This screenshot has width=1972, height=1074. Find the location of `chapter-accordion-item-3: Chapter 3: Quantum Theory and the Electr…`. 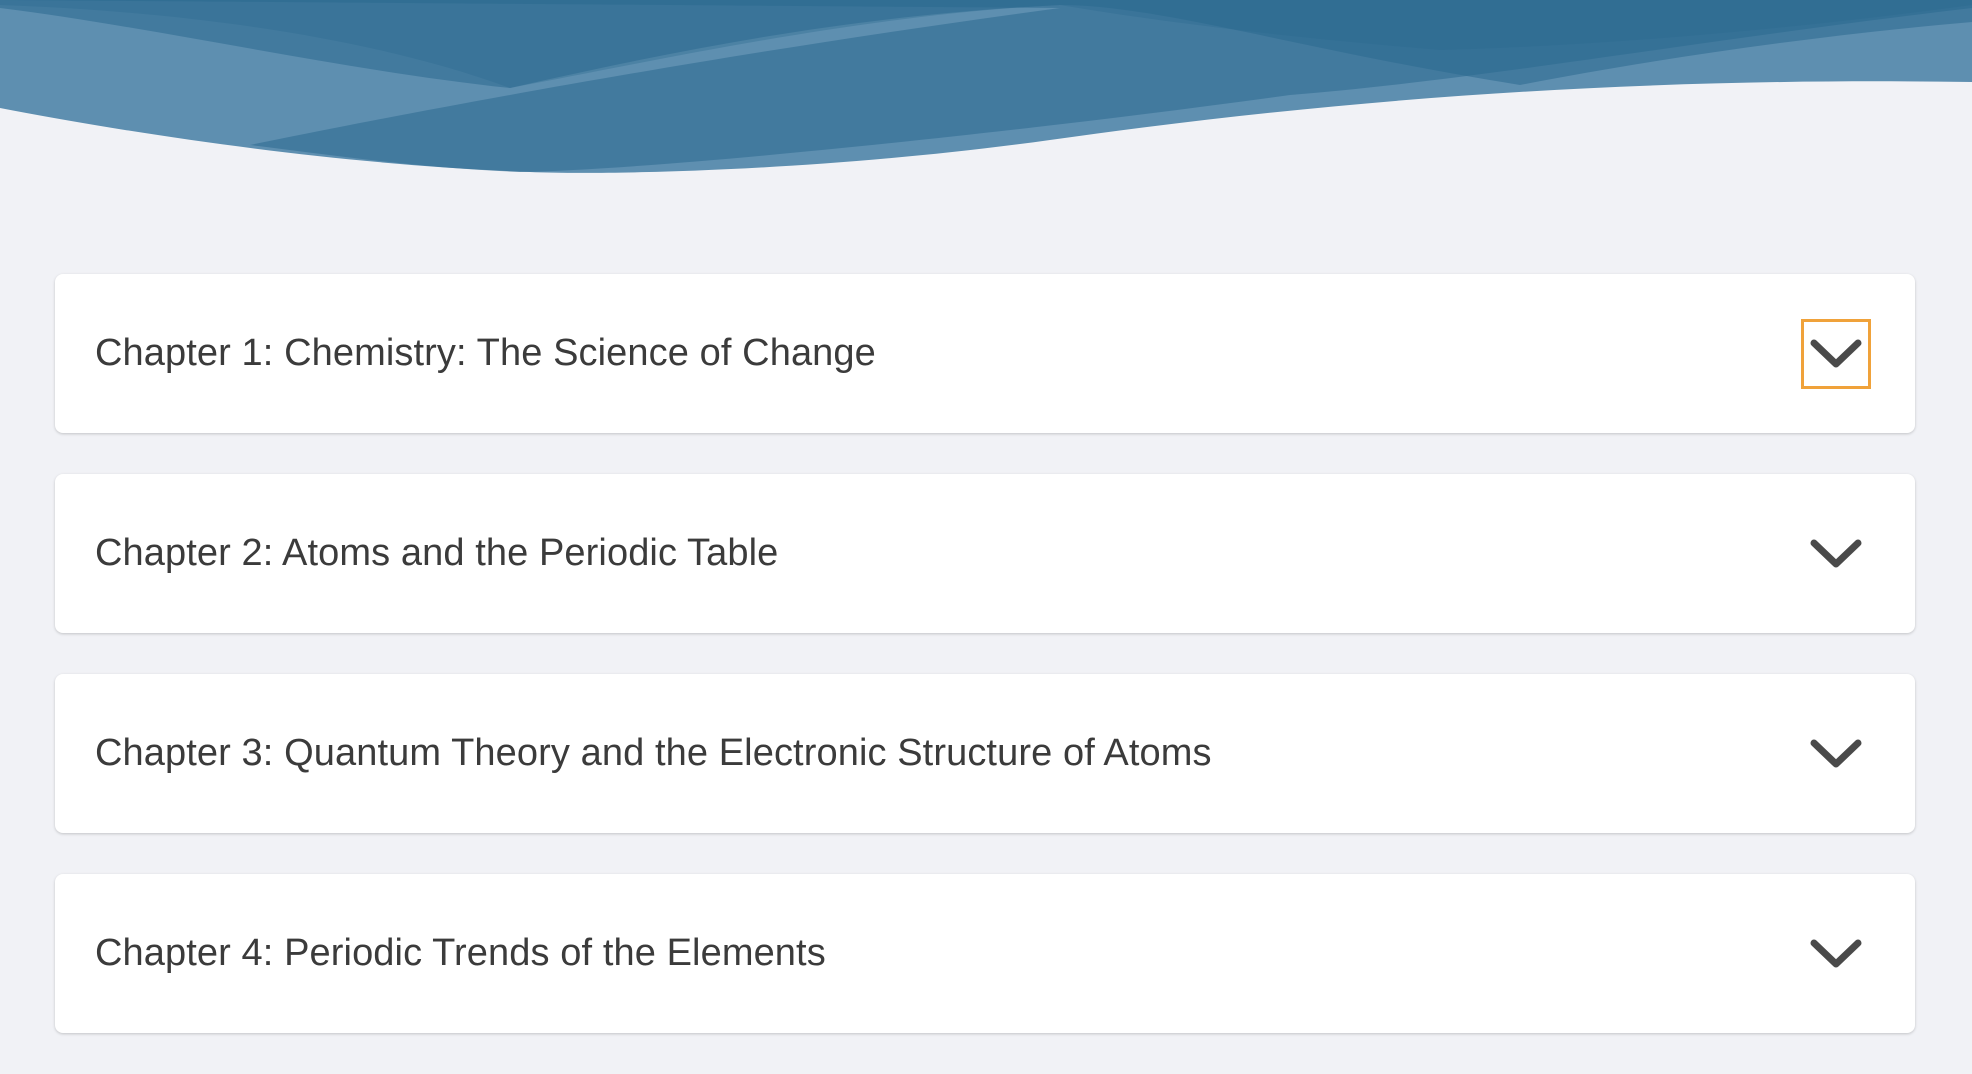

chapter-accordion-item-3: Chapter 3: Quantum Theory and the Electr… is located at coordinates (985, 753).